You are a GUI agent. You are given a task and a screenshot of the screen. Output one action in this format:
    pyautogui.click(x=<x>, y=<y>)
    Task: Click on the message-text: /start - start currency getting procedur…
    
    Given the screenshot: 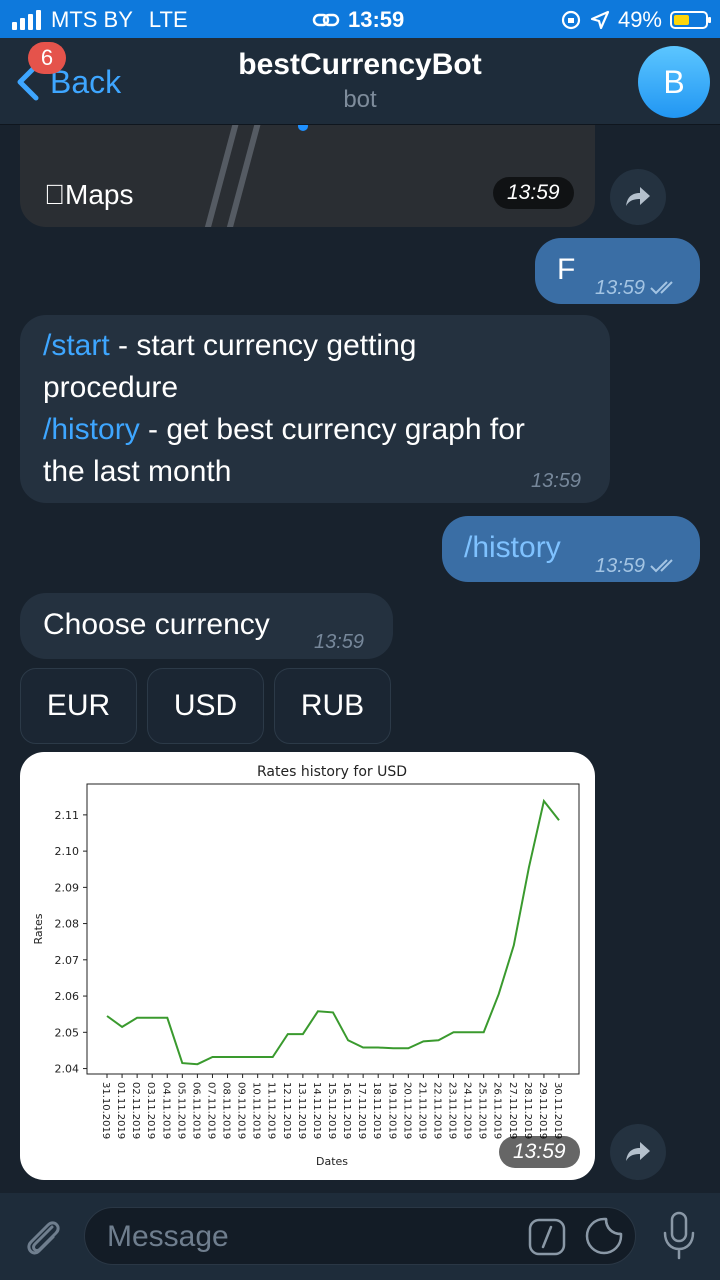 What is the action you would take?
    pyautogui.click(x=284, y=408)
    